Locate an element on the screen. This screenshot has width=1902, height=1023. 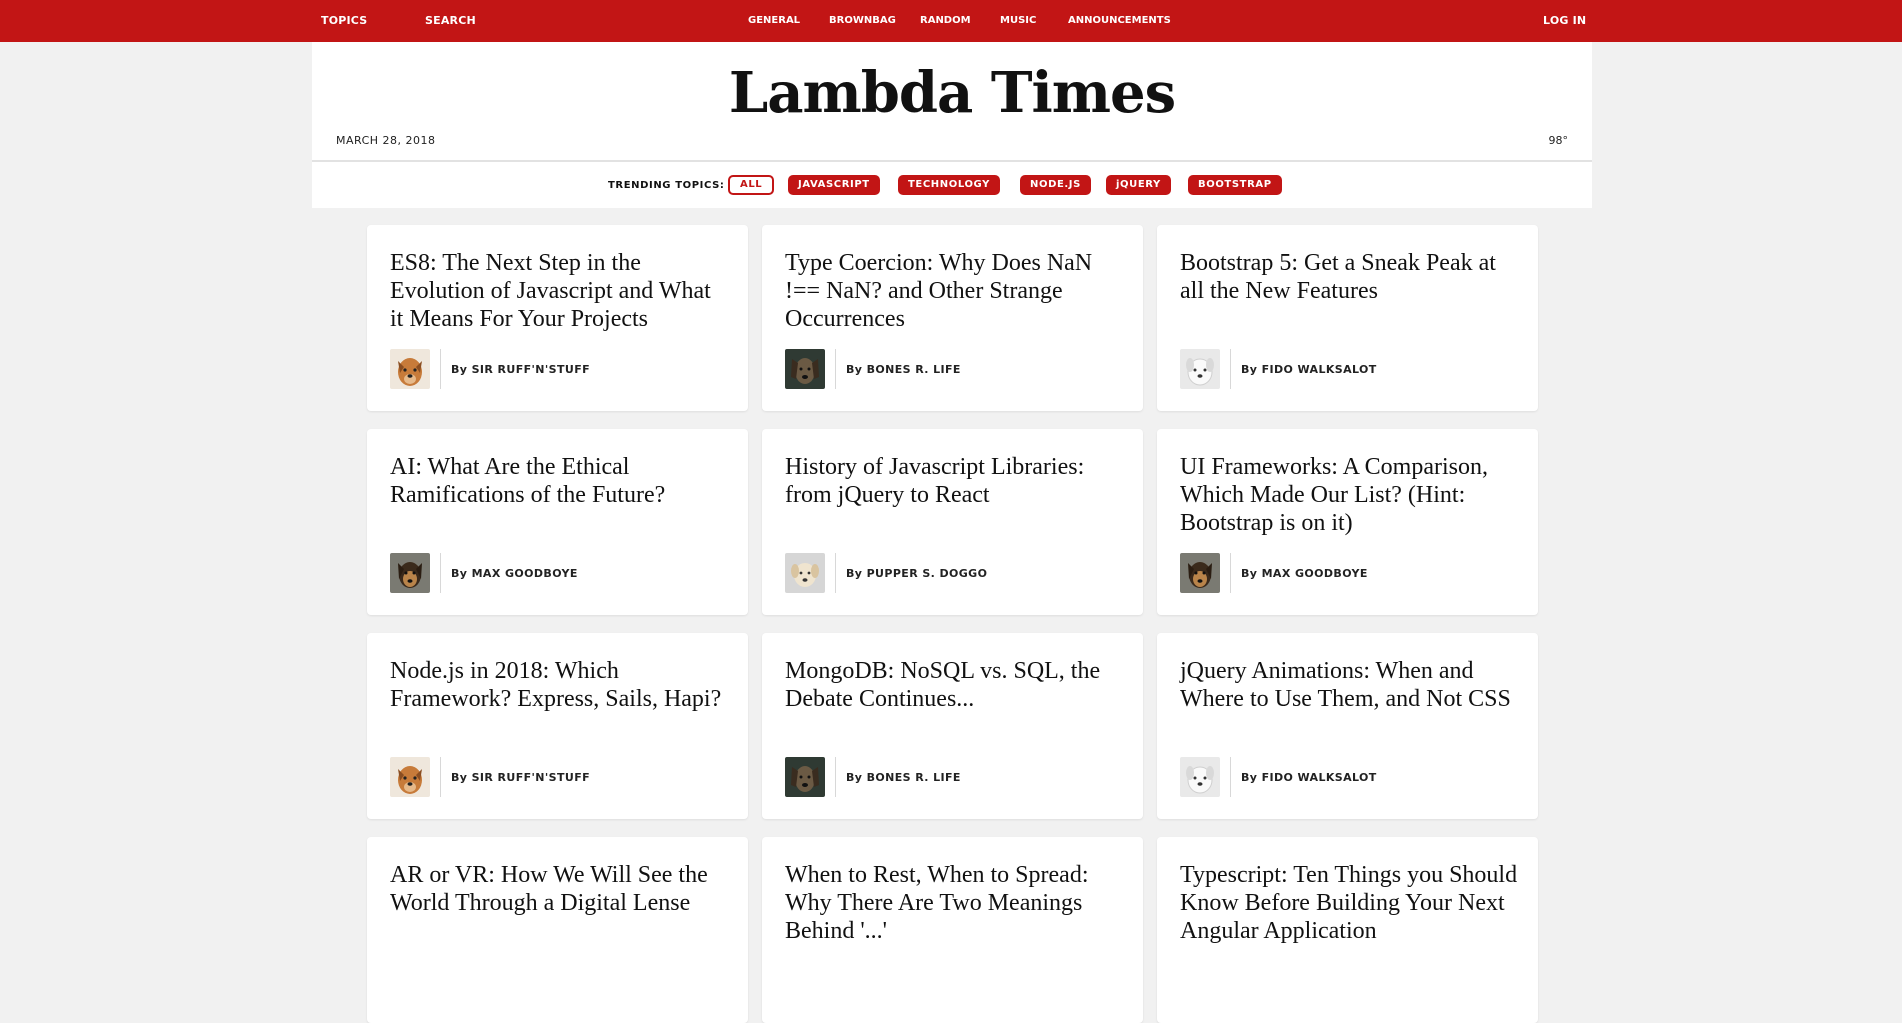
tab-all: ALL is located at coordinates (751, 185).